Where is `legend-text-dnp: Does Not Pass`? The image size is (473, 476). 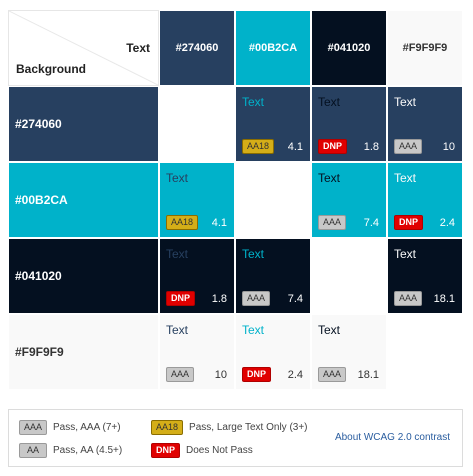 legend-text-dnp: Does Not Pass is located at coordinates (219, 450).